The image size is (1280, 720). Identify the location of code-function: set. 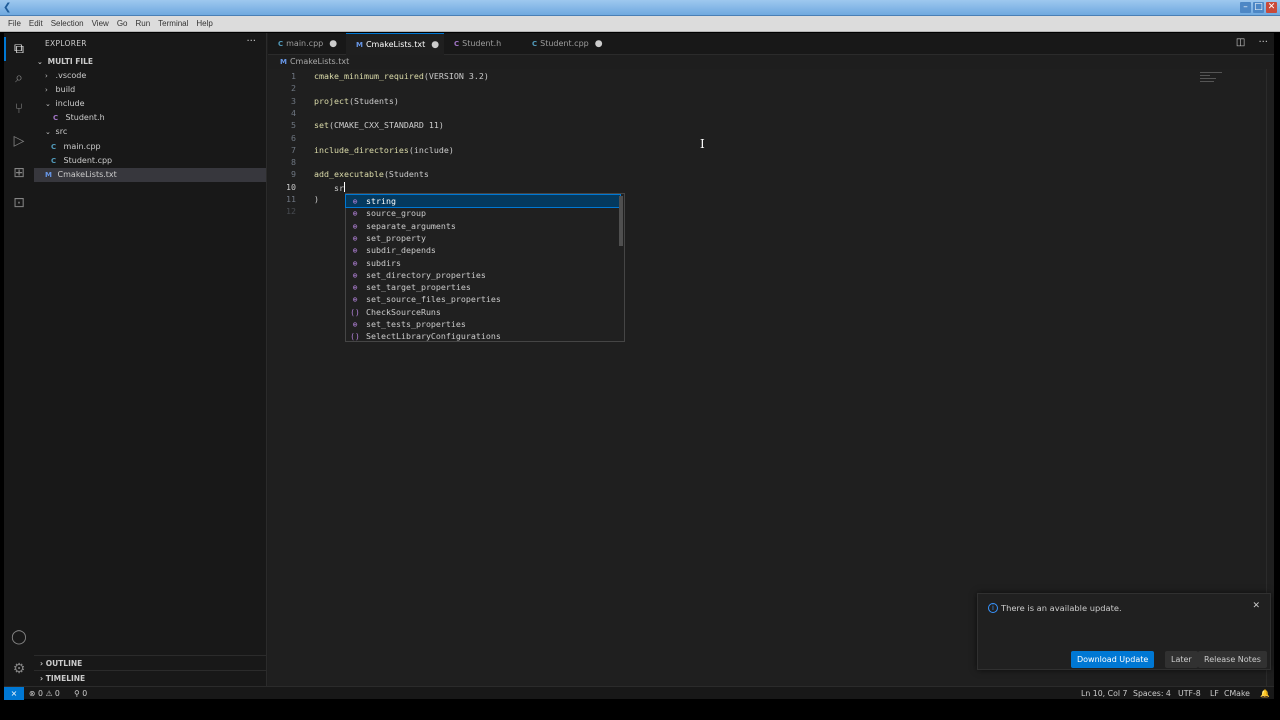
(321, 125).